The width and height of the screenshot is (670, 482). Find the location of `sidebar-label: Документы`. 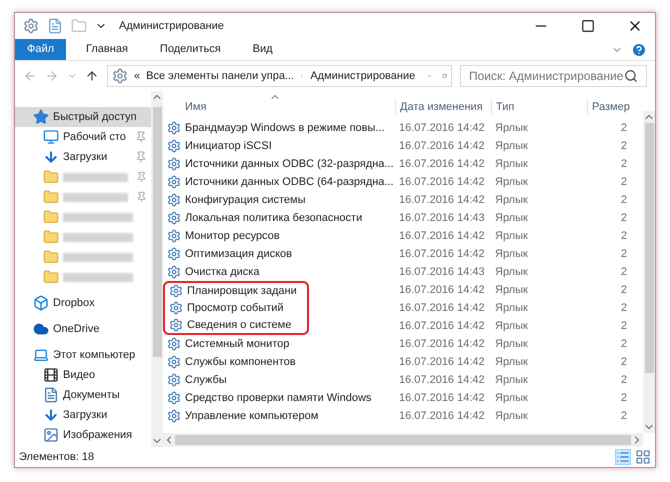

sidebar-label: Документы is located at coordinates (91, 395).